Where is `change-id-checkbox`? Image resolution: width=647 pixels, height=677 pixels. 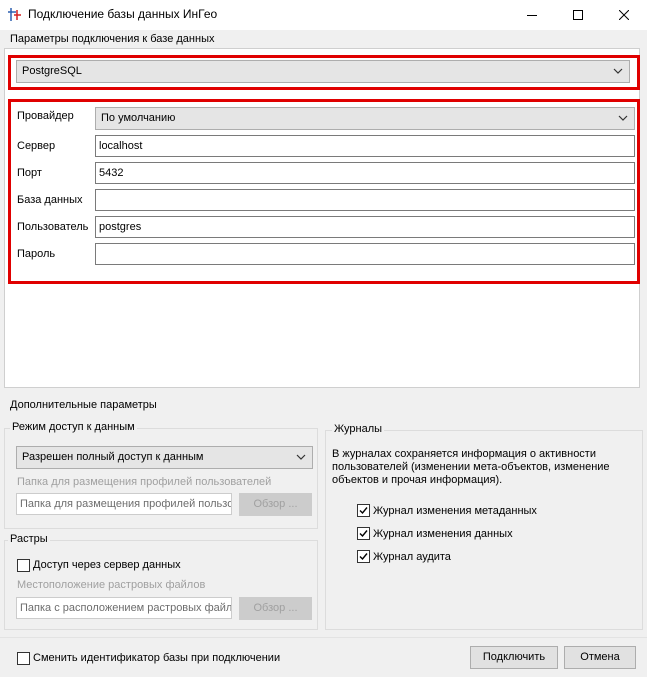 change-id-checkbox is located at coordinates (23, 658).